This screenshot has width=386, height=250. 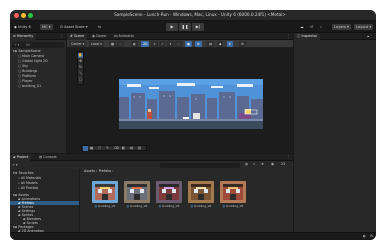 I want to click on asset-prefab: ◍ building_04, so click(x=201, y=196).